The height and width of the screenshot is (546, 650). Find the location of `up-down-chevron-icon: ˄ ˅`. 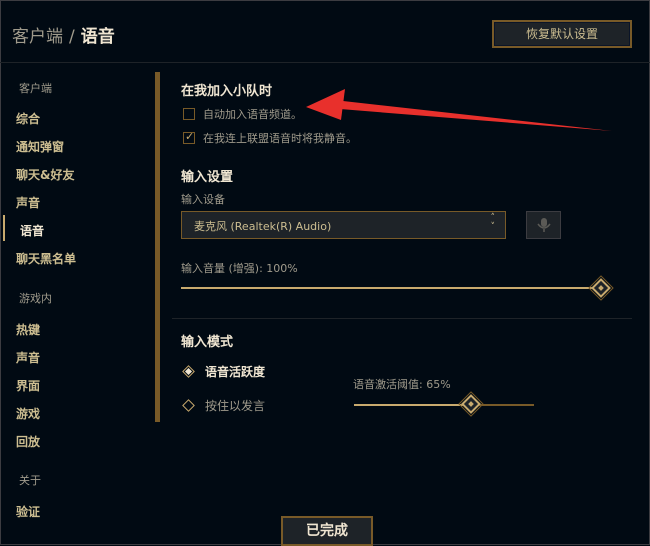

up-down-chevron-icon: ˄ ˅ is located at coordinates (493, 222).